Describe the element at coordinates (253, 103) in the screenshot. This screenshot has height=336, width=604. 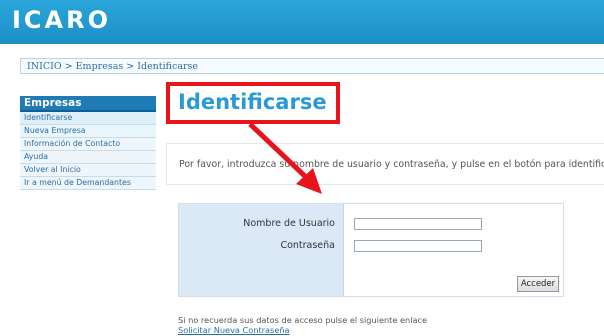
I see `annotation-highlight-box` at that location.